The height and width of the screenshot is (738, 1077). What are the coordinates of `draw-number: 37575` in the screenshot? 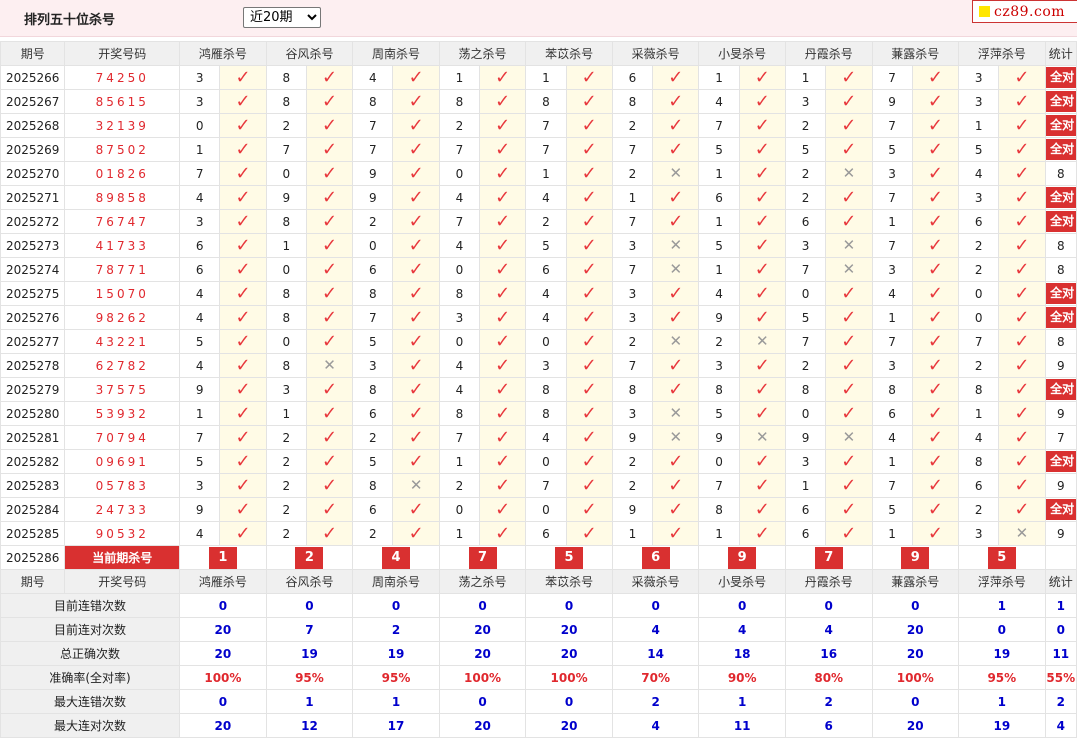 It's located at (122, 389).